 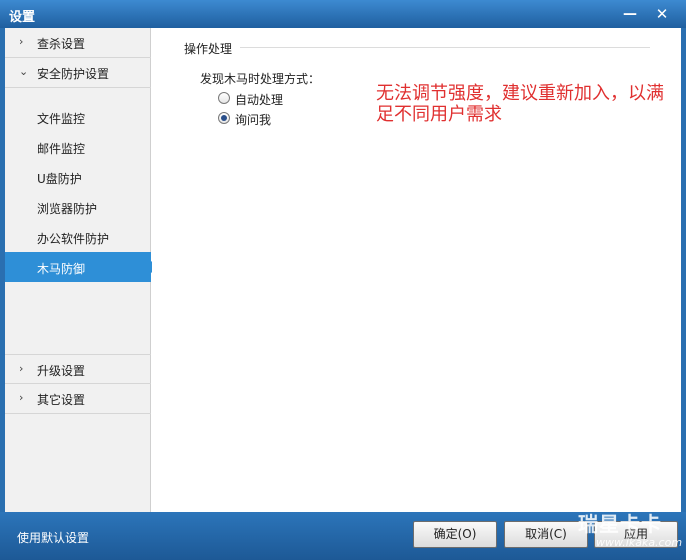 I want to click on nav-group-label: 升级设置, so click(x=61, y=371).